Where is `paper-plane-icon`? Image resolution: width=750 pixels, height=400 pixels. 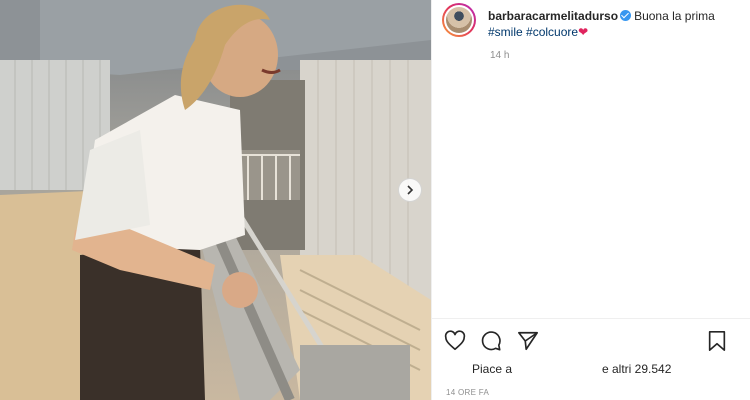
paper-plane-icon is located at coordinates (528, 341).